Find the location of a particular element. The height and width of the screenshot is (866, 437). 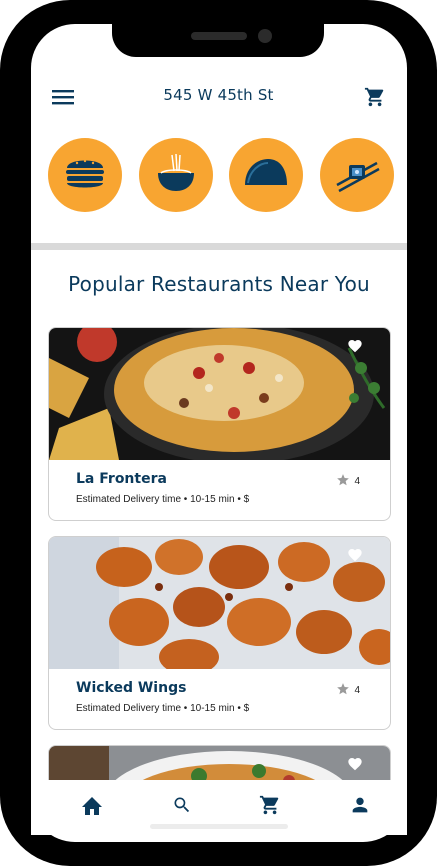

nav-home is located at coordinates (92, 807).